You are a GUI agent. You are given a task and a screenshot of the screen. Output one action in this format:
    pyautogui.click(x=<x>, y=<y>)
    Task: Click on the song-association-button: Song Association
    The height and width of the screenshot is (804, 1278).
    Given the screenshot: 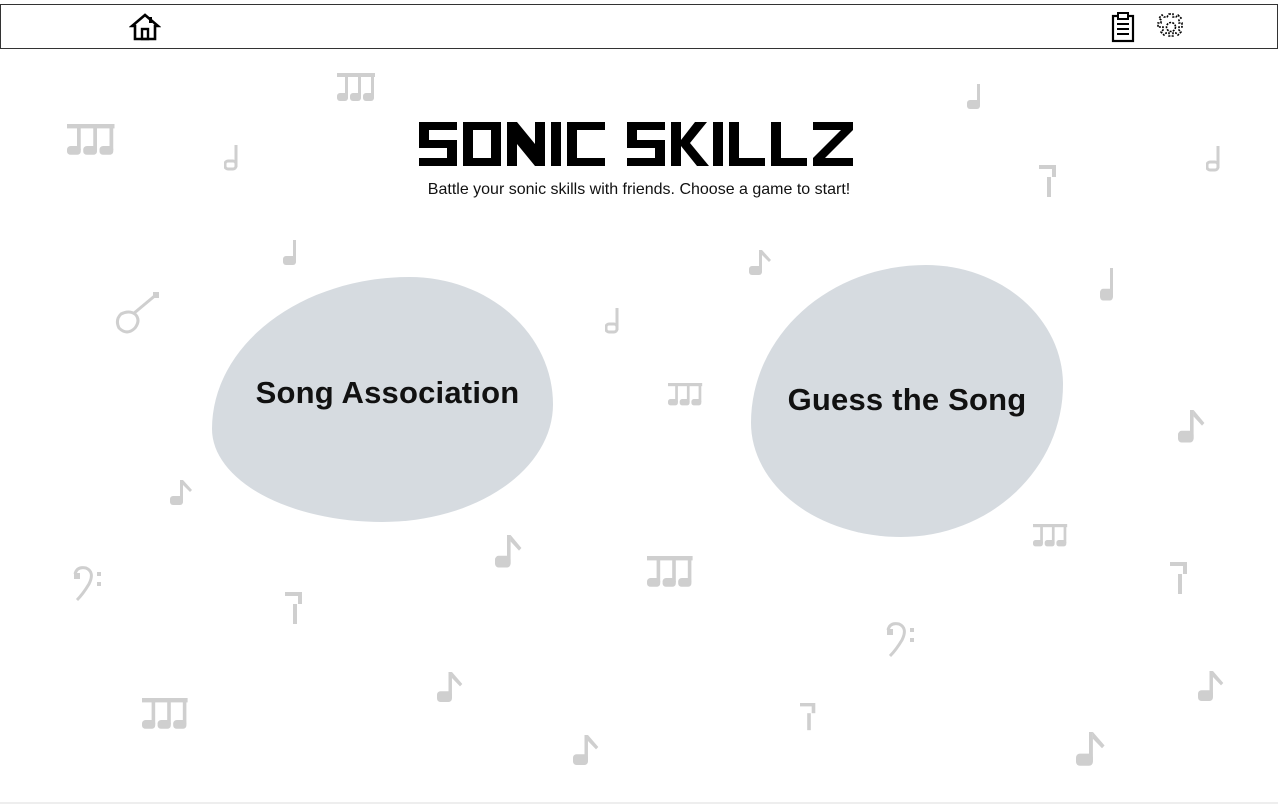 What is the action you would take?
    pyautogui.click(x=382, y=399)
    